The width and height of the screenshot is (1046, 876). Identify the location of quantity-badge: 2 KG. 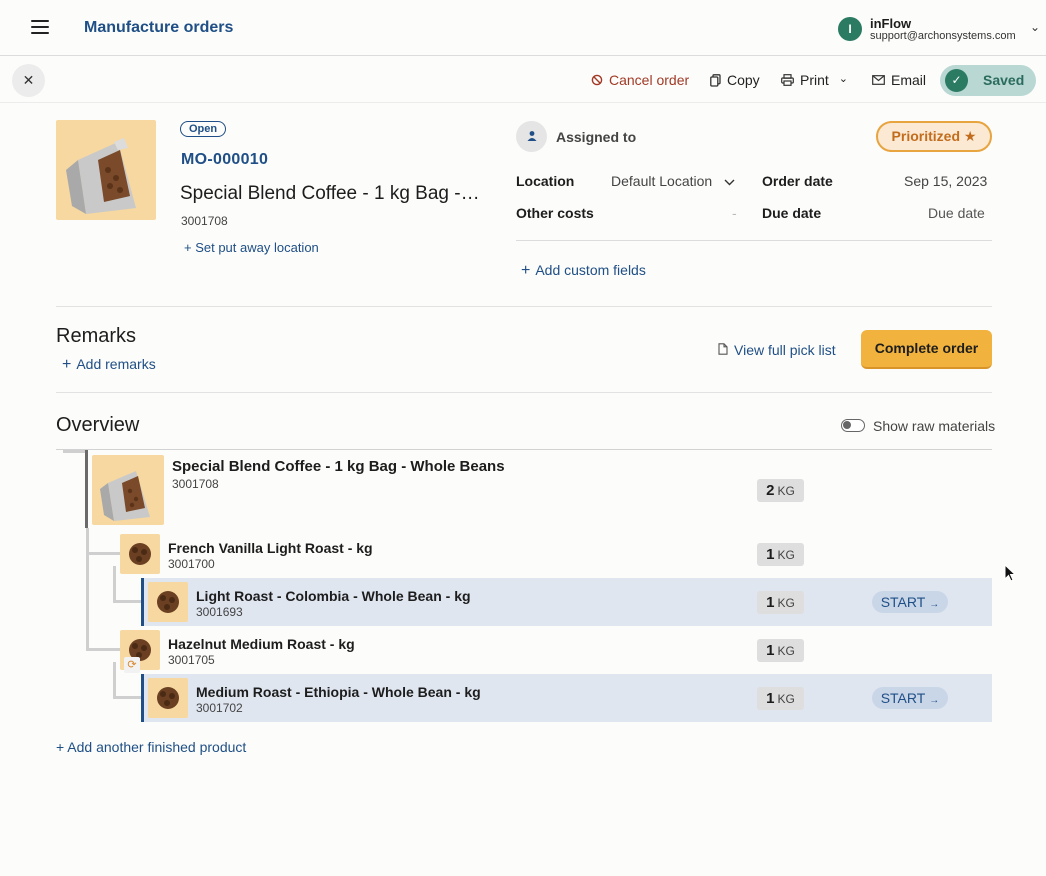
(780, 490).